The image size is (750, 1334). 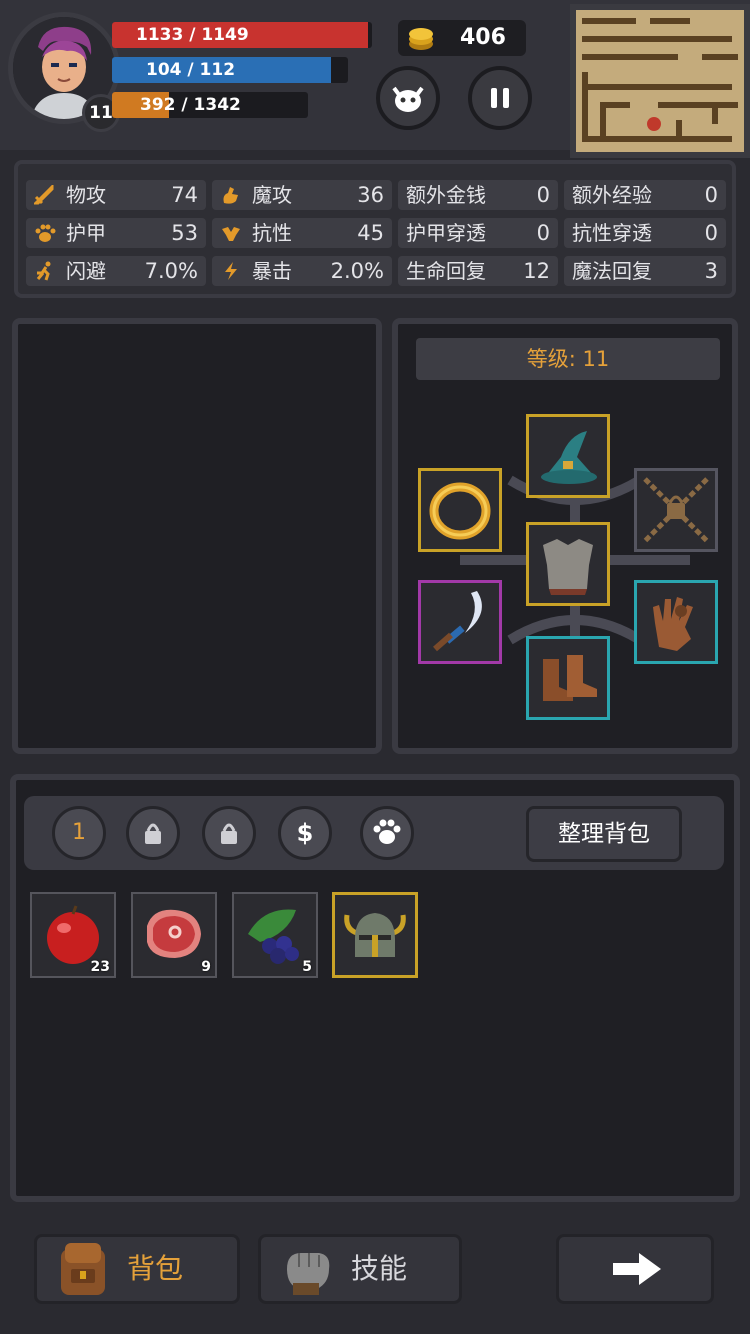 I want to click on pause-icon, so click(x=500, y=98).